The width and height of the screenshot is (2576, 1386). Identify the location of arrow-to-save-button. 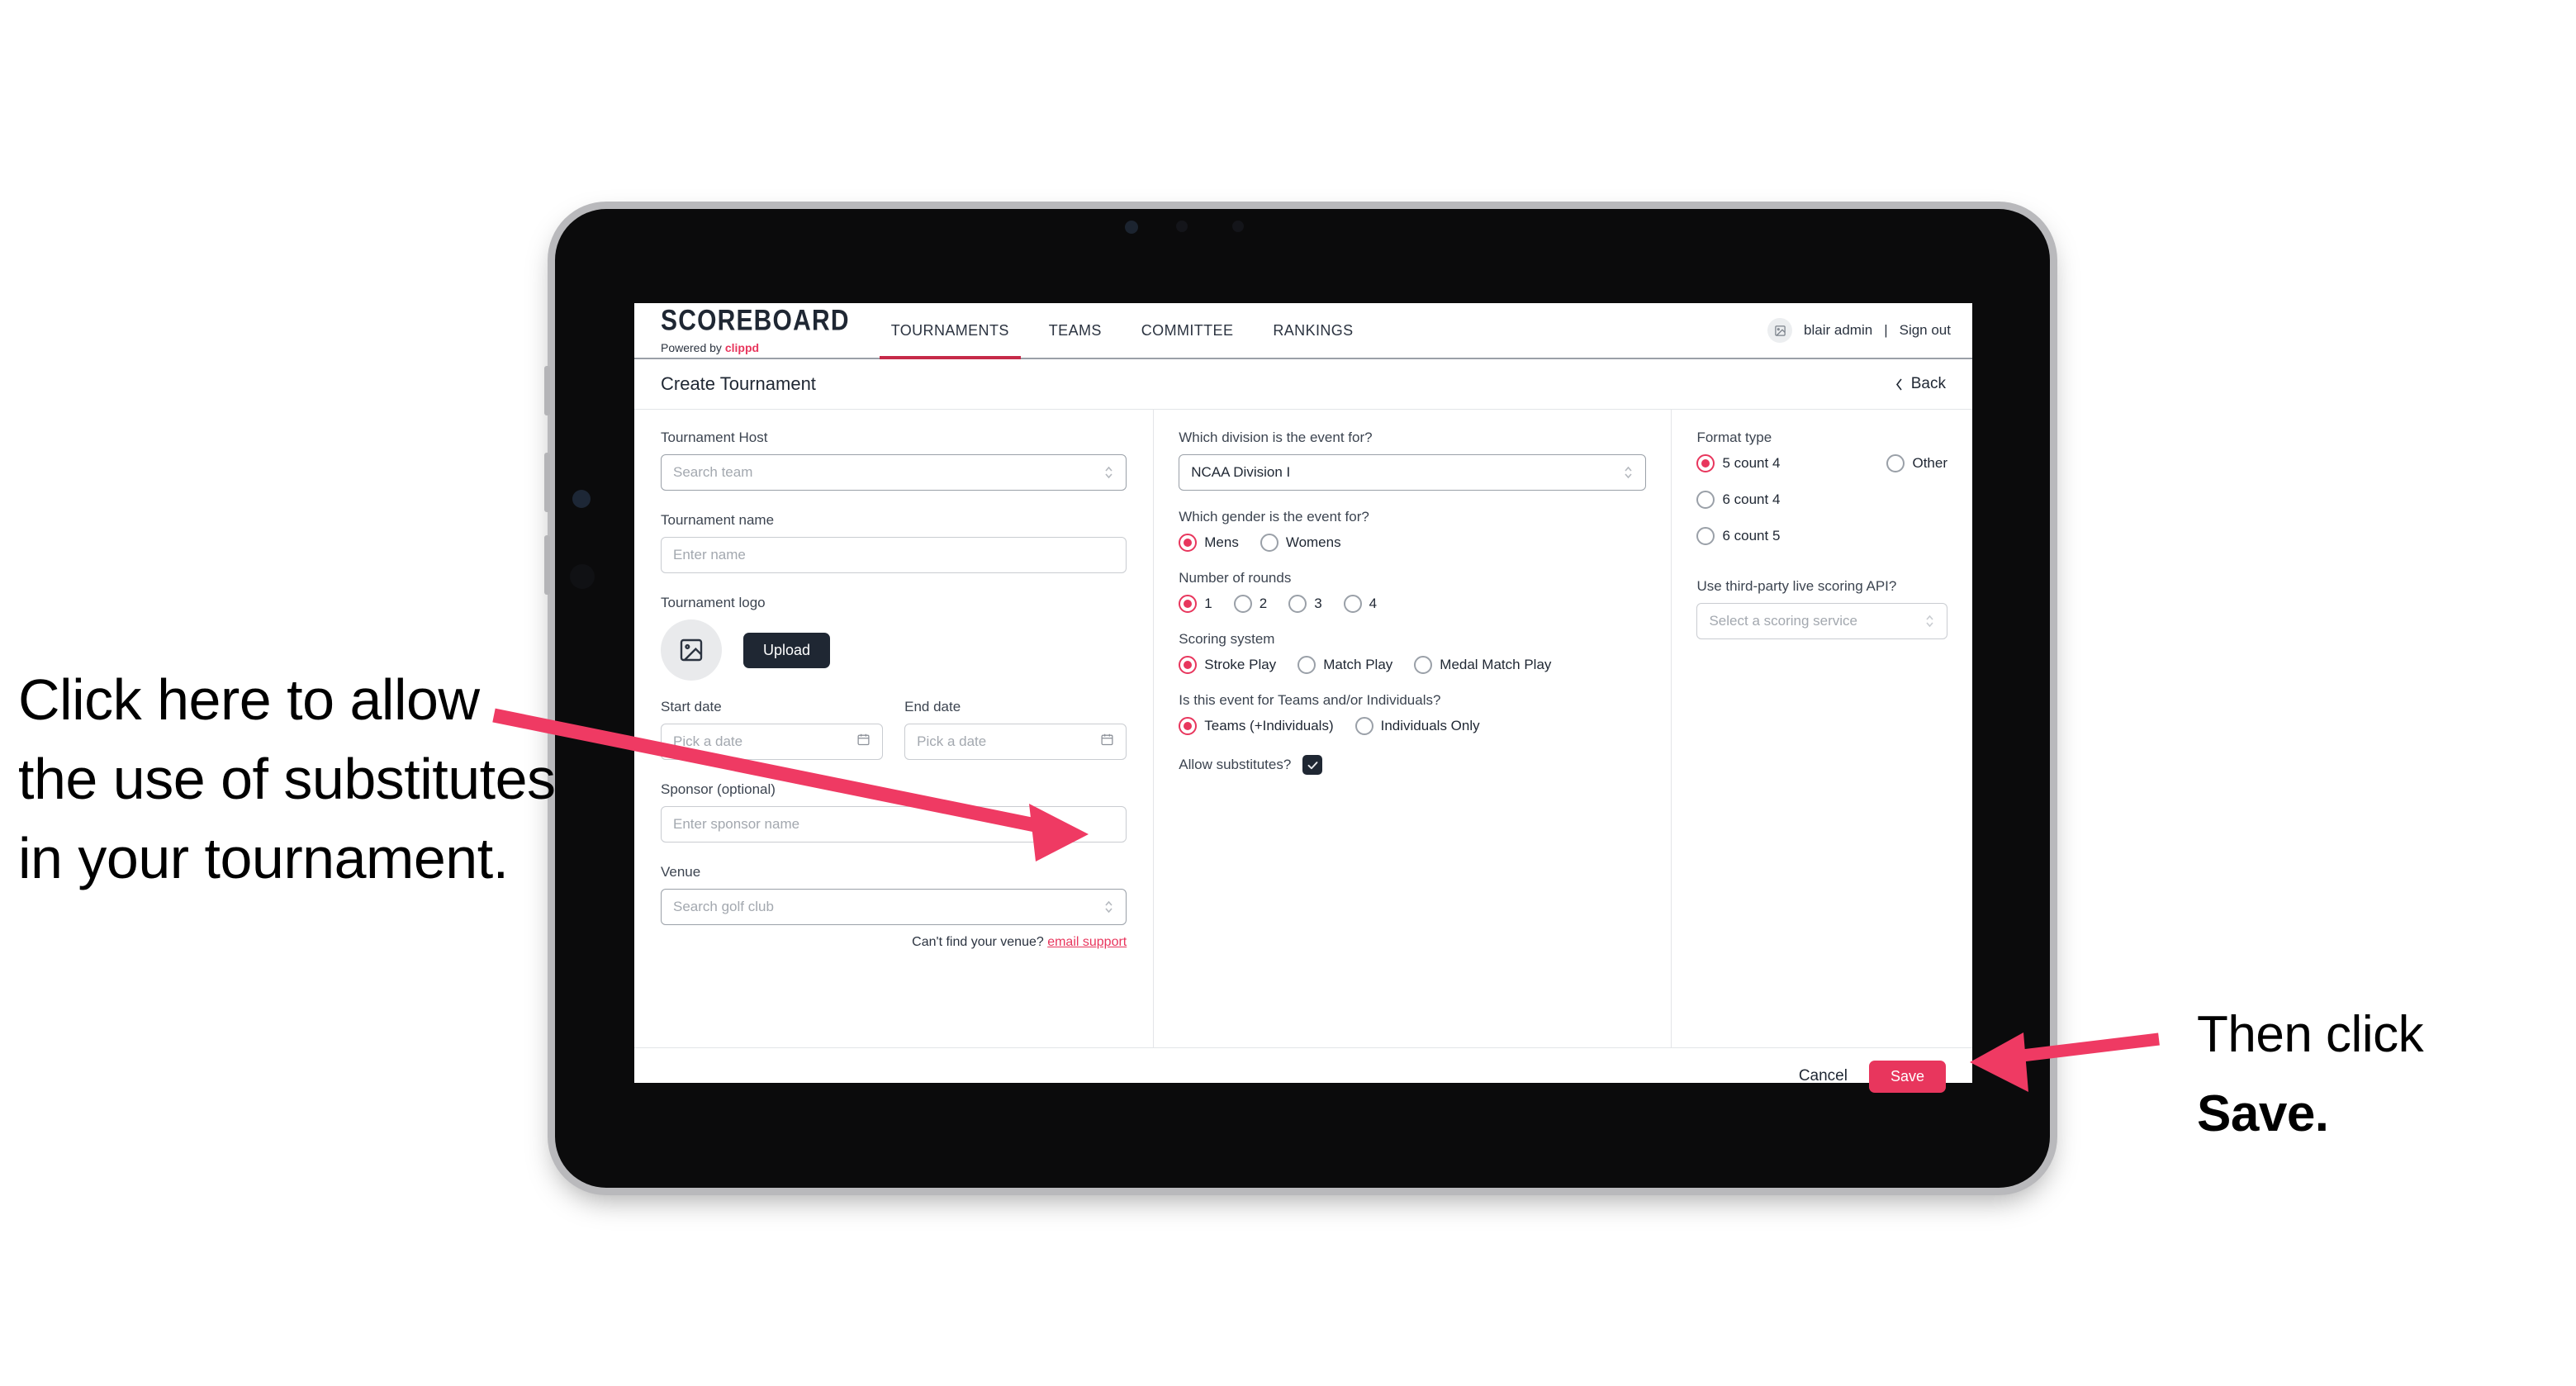
(2065, 1062).